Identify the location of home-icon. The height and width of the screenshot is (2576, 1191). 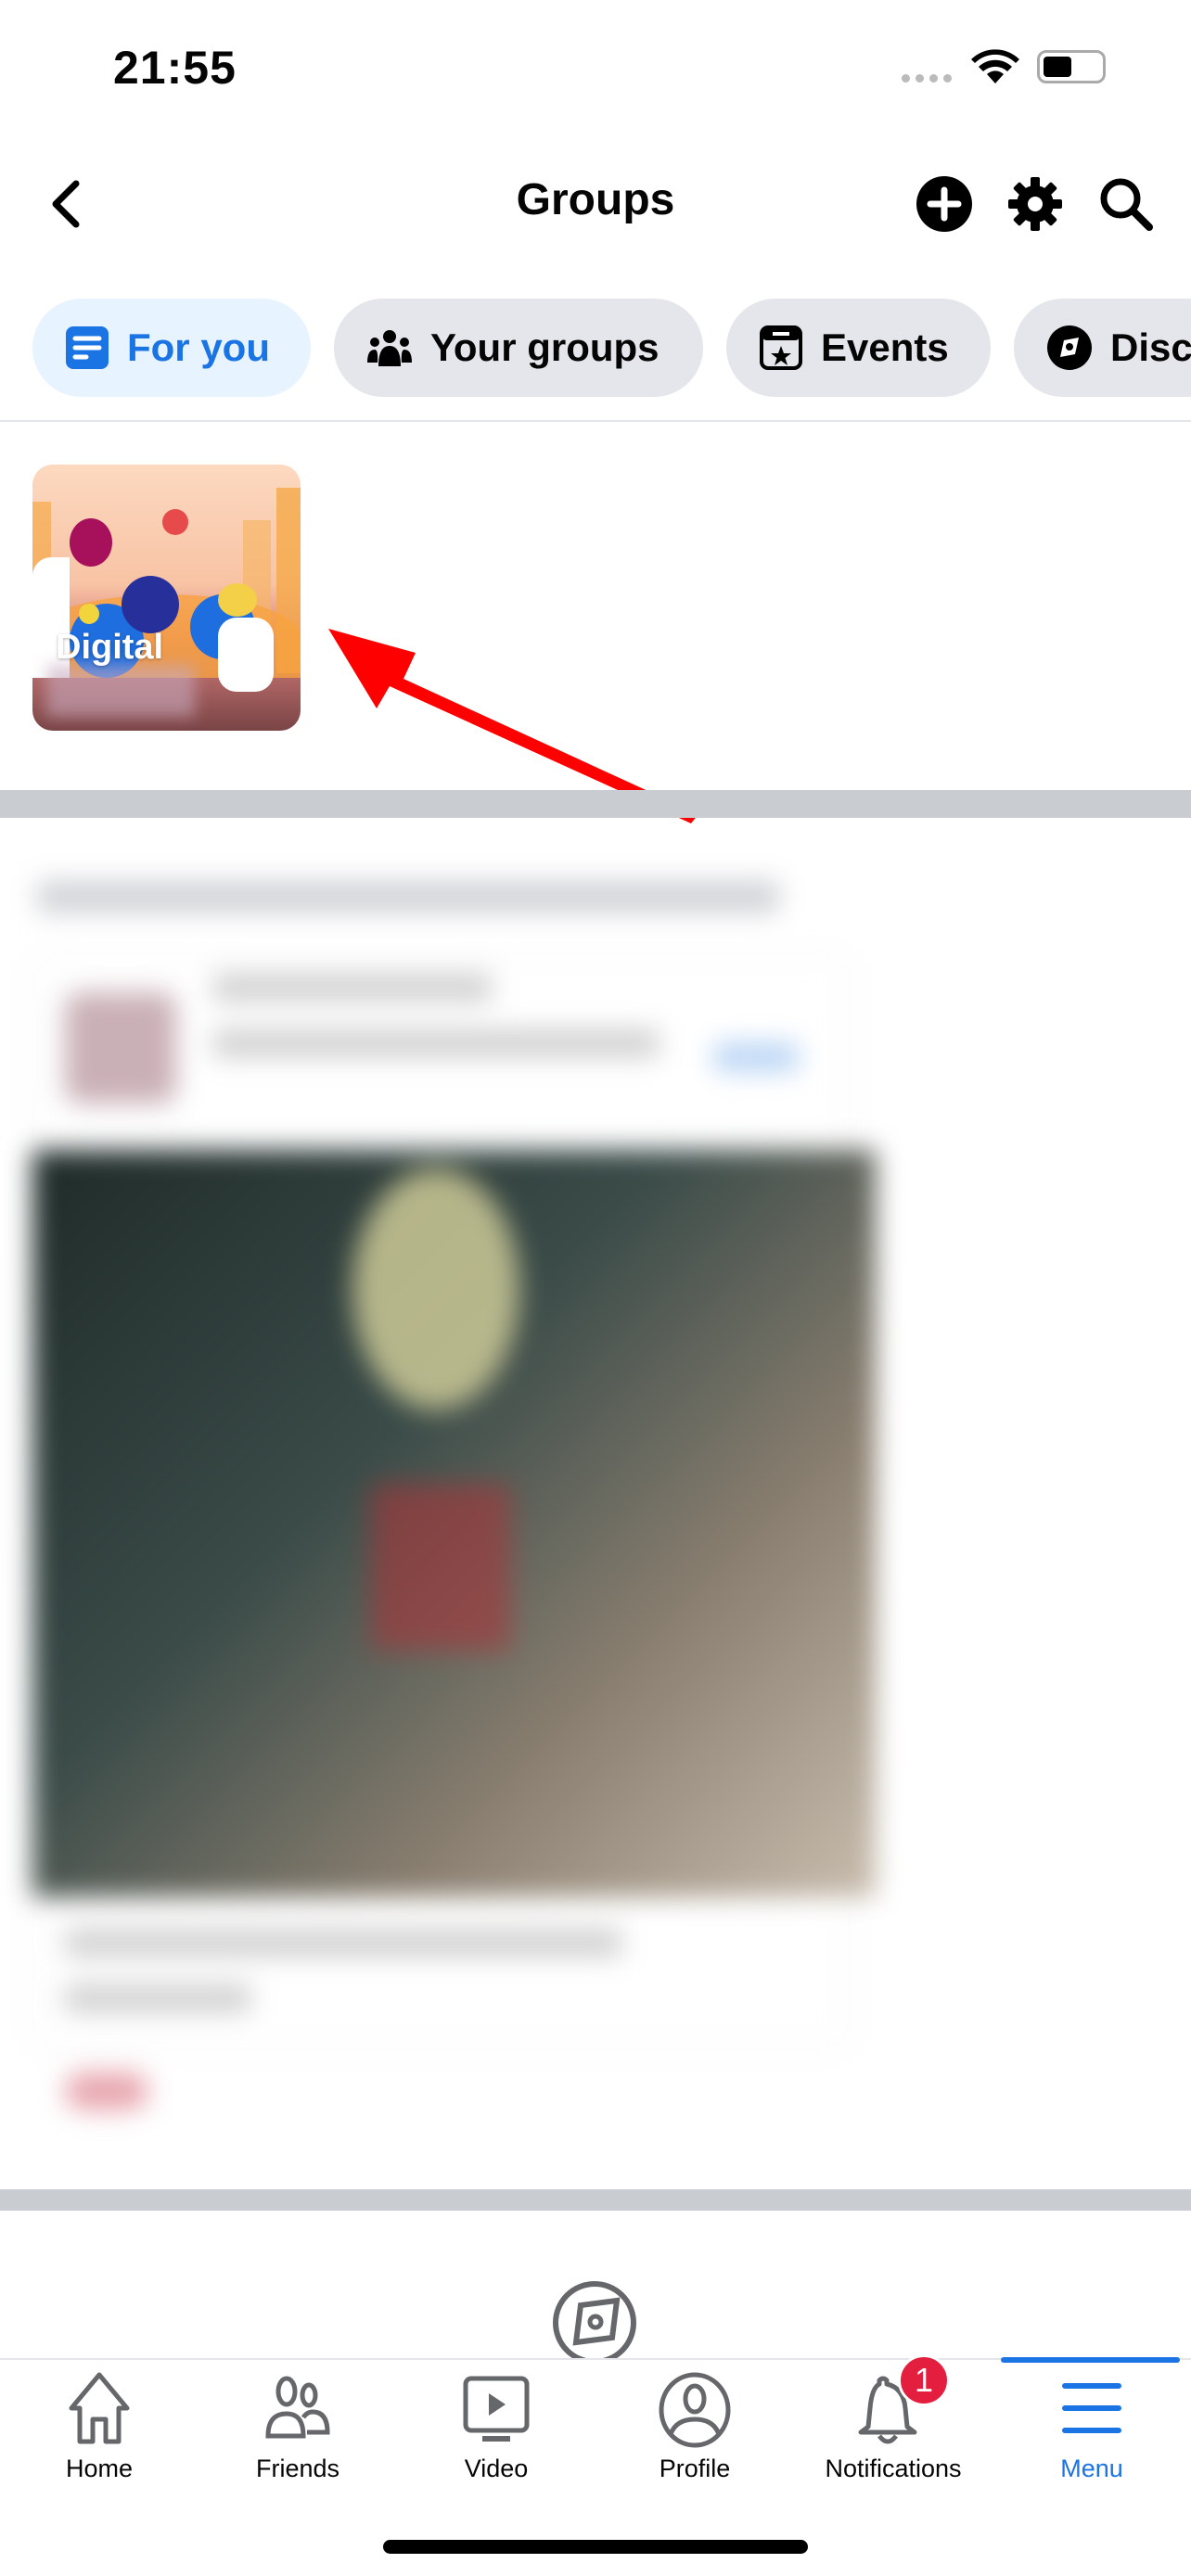
(99, 2408).